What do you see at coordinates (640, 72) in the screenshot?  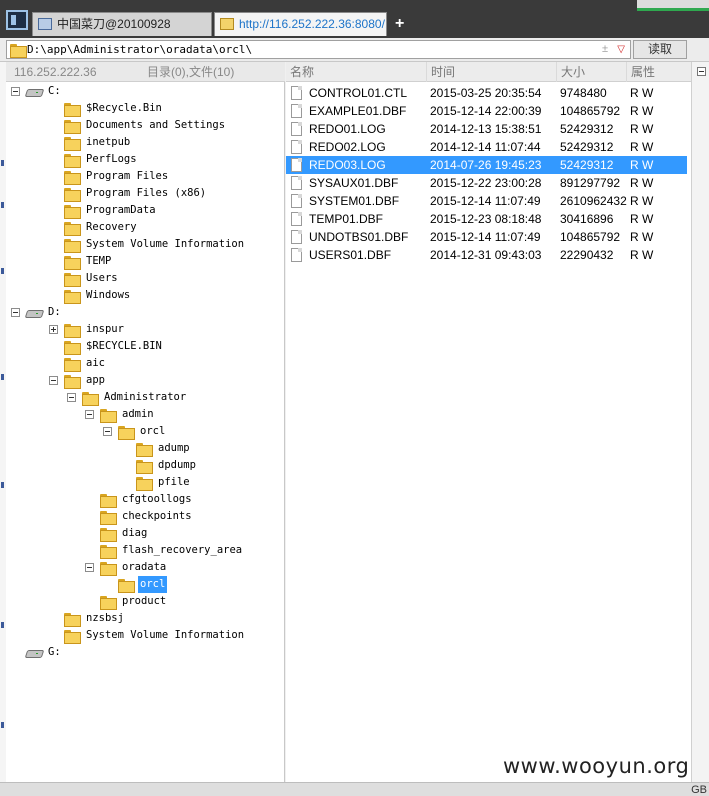 I see `column-header-attr: 属性` at bounding box center [640, 72].